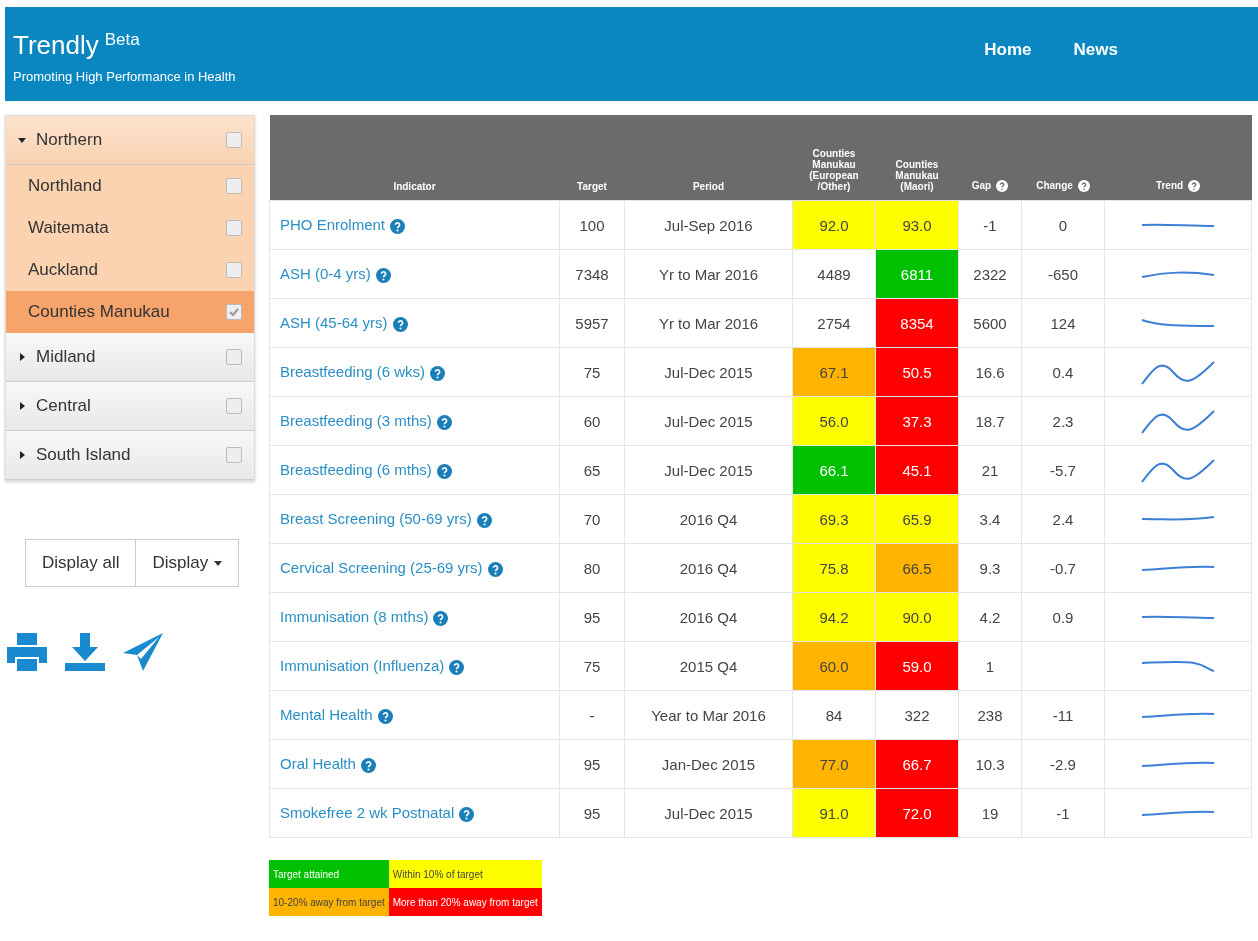 The height and width of the screenshot is (941, 1258). What do you see at coordinates (834, 568) in the screenshot?
I see `status-cell: 75.8` at bounding box center [834, 568].